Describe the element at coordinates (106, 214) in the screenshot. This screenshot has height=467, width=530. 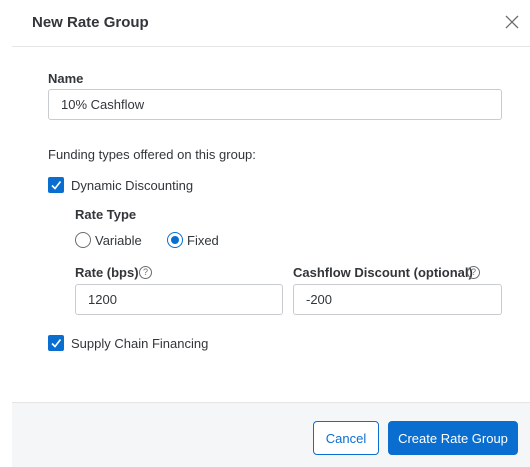
I see `rate-type-label: Rate Type` at that location.